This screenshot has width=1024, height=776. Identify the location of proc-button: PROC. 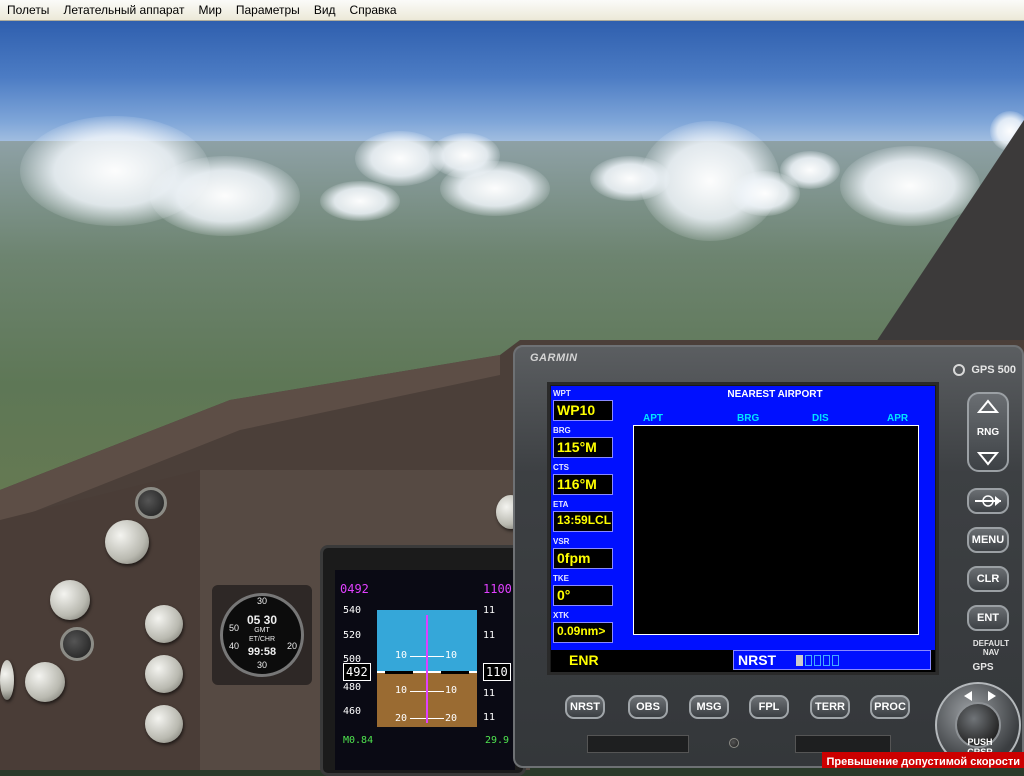
(890, 707).